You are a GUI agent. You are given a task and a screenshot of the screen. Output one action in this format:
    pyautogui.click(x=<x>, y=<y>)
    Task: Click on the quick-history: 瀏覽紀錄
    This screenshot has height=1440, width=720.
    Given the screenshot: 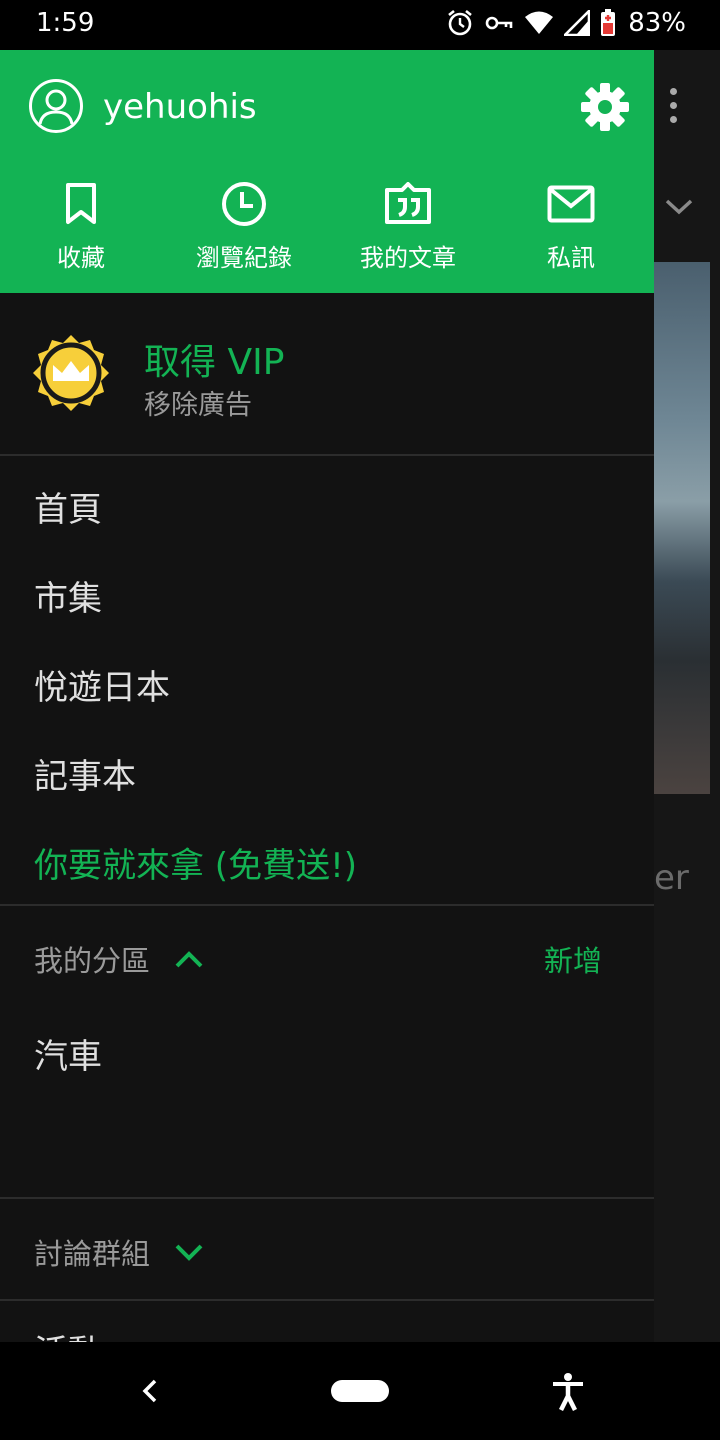 What is the action you would take?
    pyautogui.click(x=244, y=226)
    